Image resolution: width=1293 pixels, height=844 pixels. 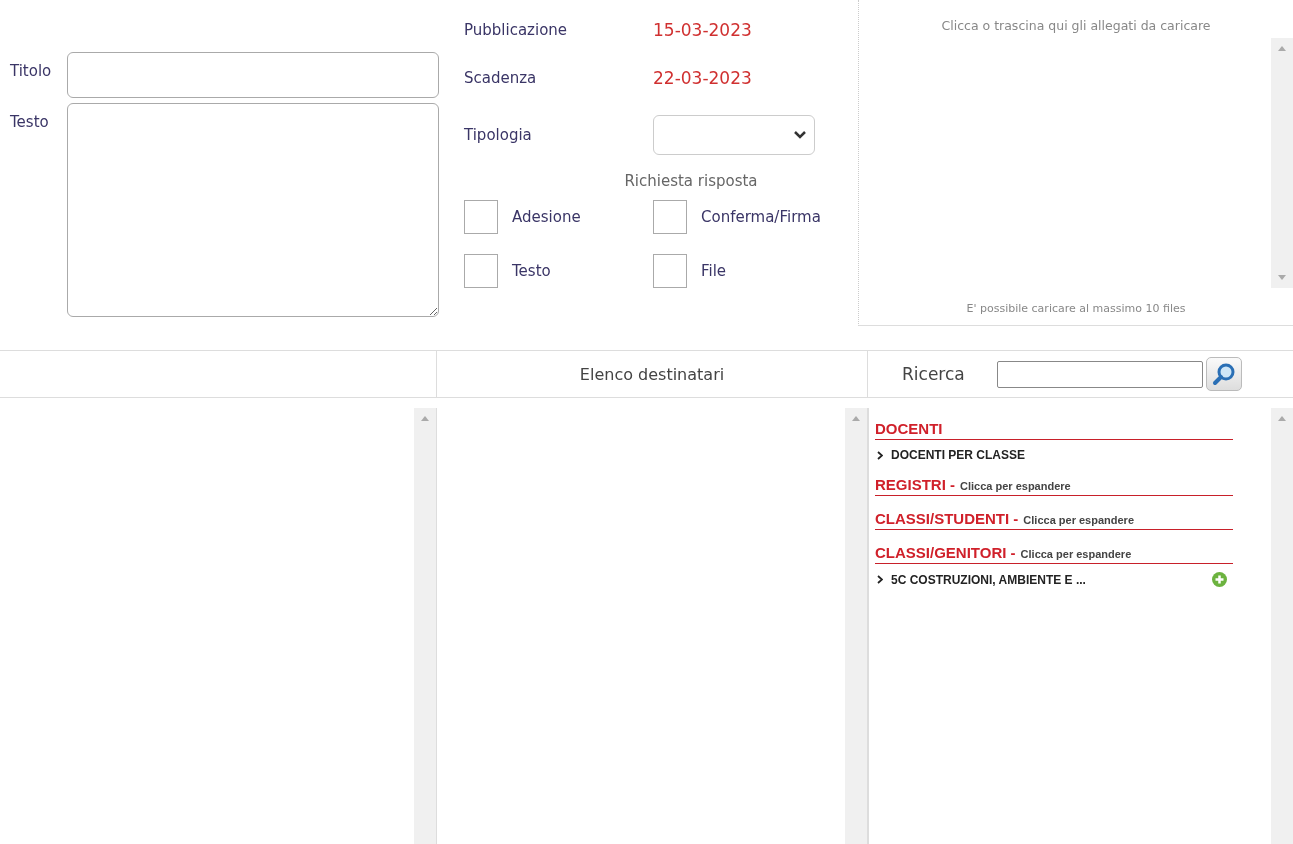 I want to click on date-value: 15-03-2023, so click(x=703, y=30).